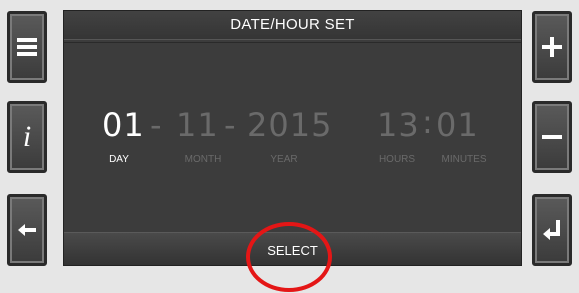 Image resolution: width=579 pixels, height=293 pixels. What do you see at coordinates (197, 125) in the screenshot?
I see `month-value: 11` at bounding box center [197, 125].